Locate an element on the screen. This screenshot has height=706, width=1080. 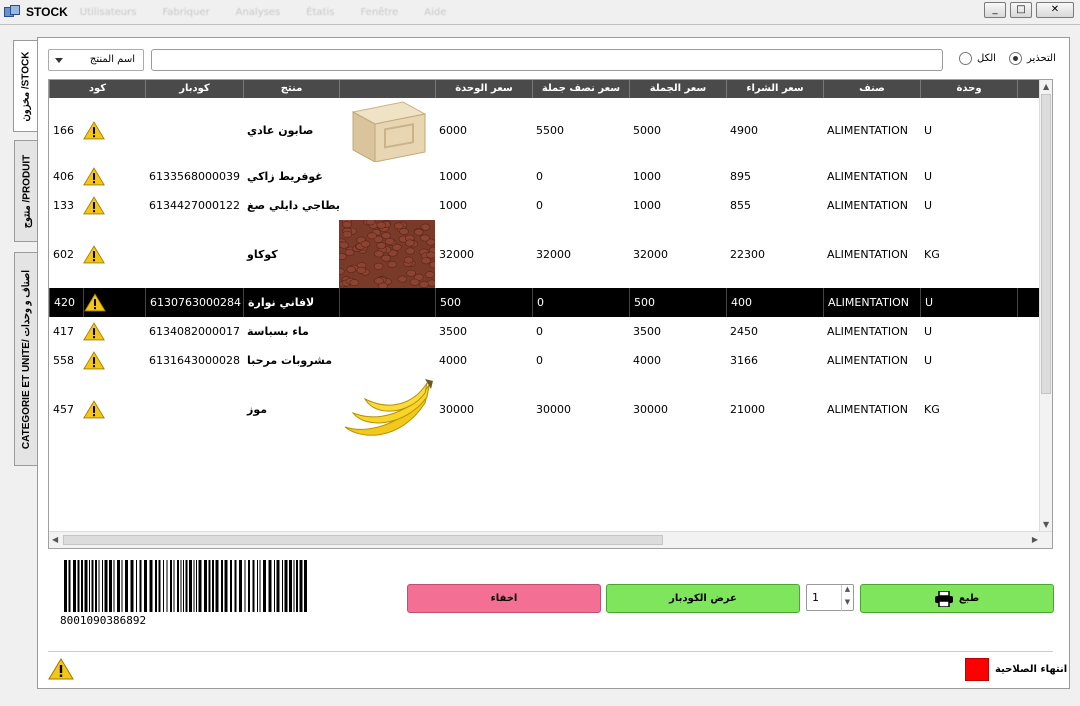
increment-icon: ▲ is located at coordinates (847, 591).